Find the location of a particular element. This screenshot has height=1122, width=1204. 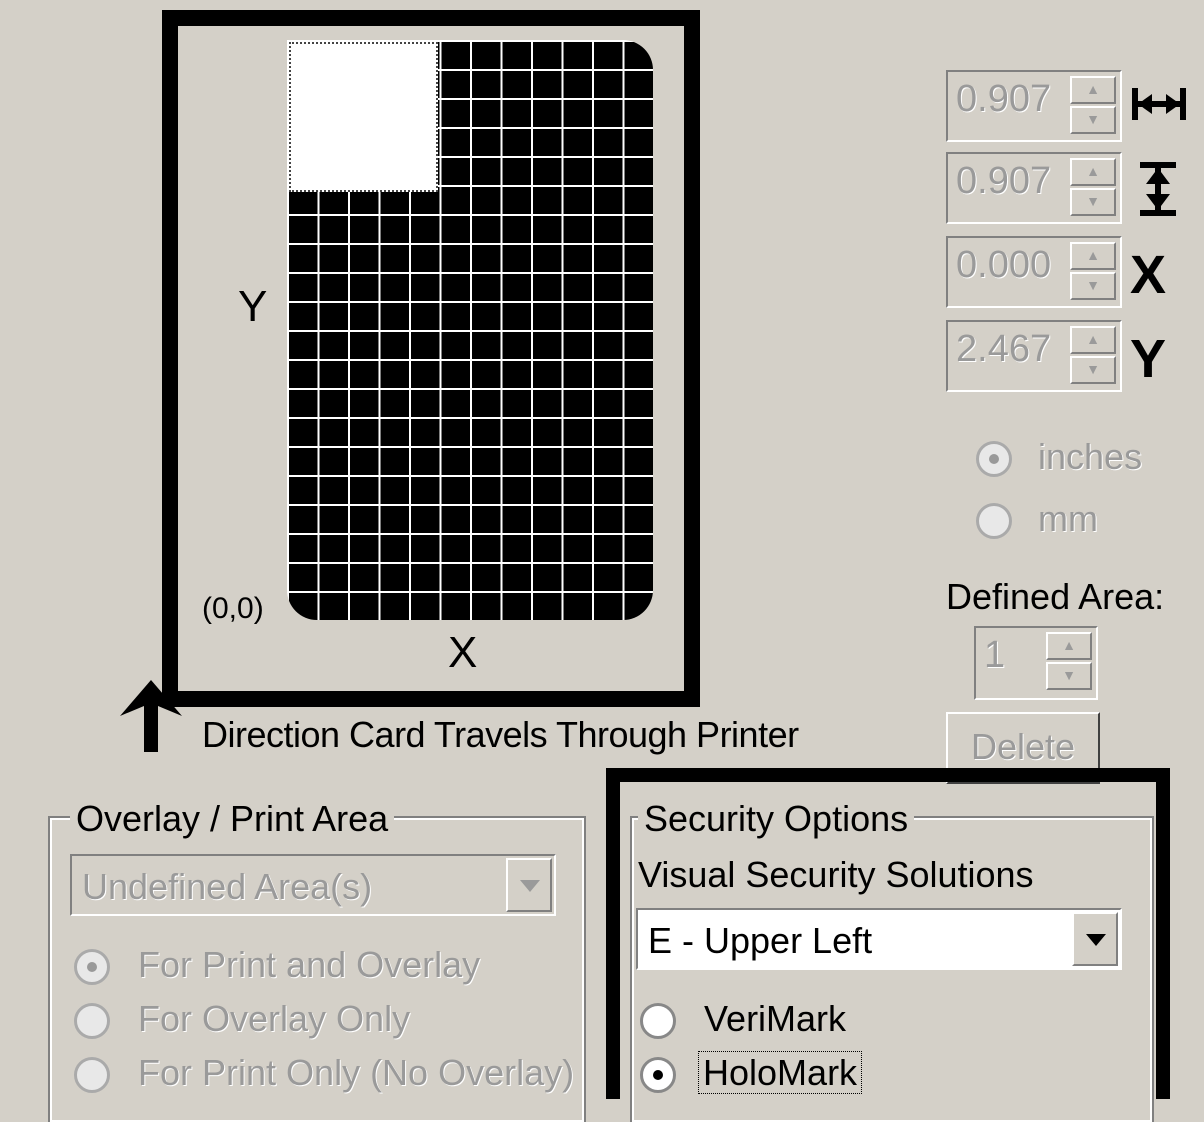

origin-label: (0,0) is located at coordinates (233, 608).